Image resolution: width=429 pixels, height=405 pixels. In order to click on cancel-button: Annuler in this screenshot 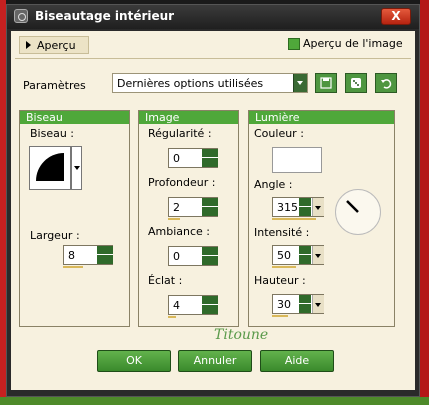, I will do `click(215, 361)`.